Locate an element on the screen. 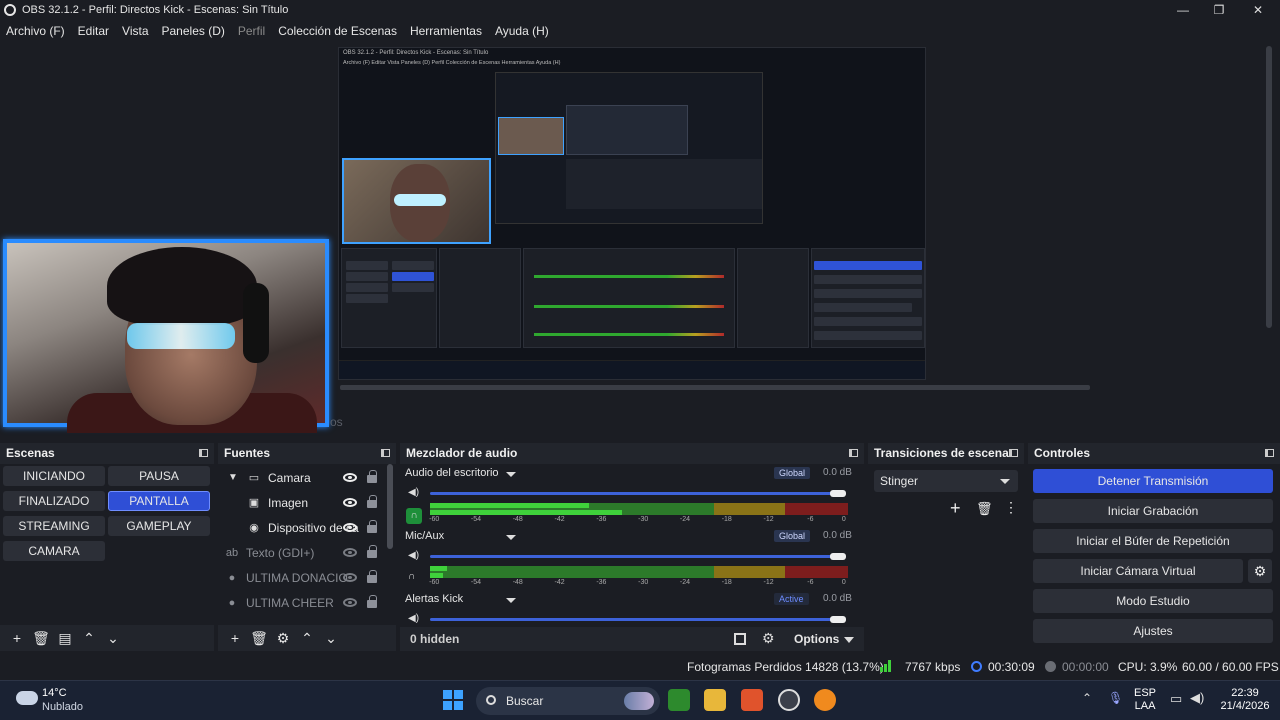  language-indicator: ESP LAA is located at coordinates (1145, 700).